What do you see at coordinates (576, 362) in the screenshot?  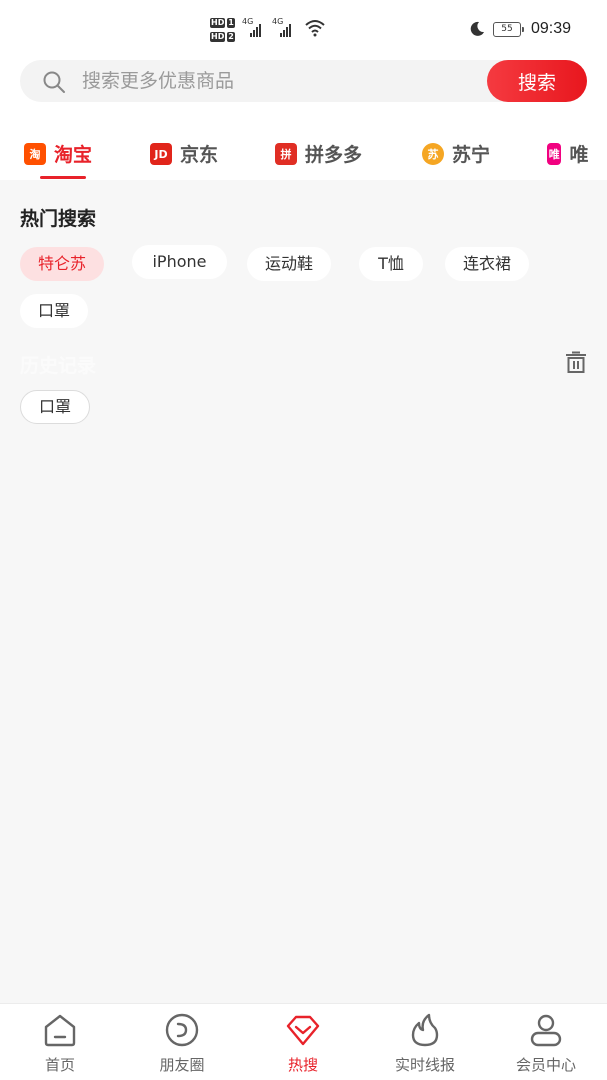 I see `delete-history-trash-icon` at bounding box center [576, 362].